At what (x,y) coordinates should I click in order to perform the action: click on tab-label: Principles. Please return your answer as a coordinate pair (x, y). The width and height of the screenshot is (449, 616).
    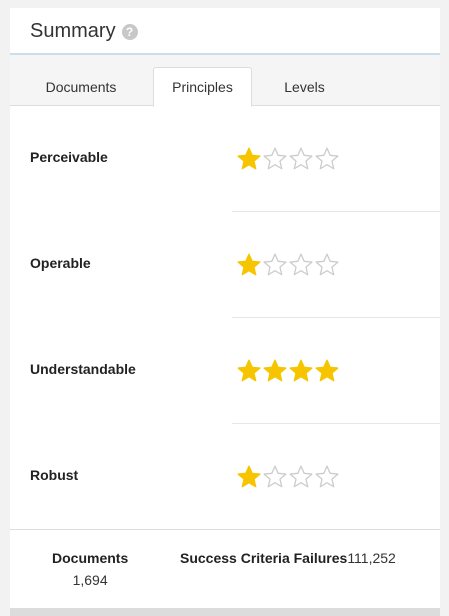
    Looking at the image, I should click on (202, 87).